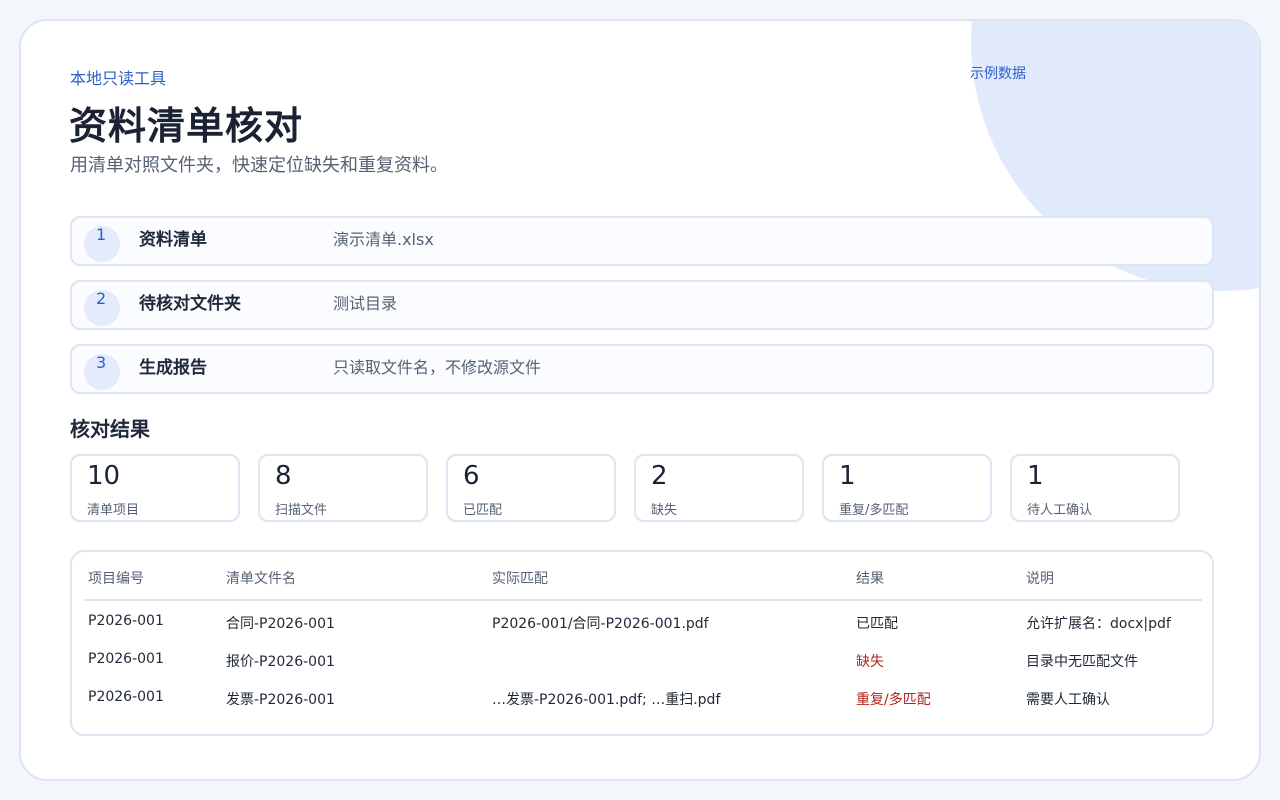 Image resolution: width=1280 pixels, height=800 pixels. Describe the element at coordinates (383, 239) in the screenshot. I see `step-value: 演示清单.xlsx` at that location.